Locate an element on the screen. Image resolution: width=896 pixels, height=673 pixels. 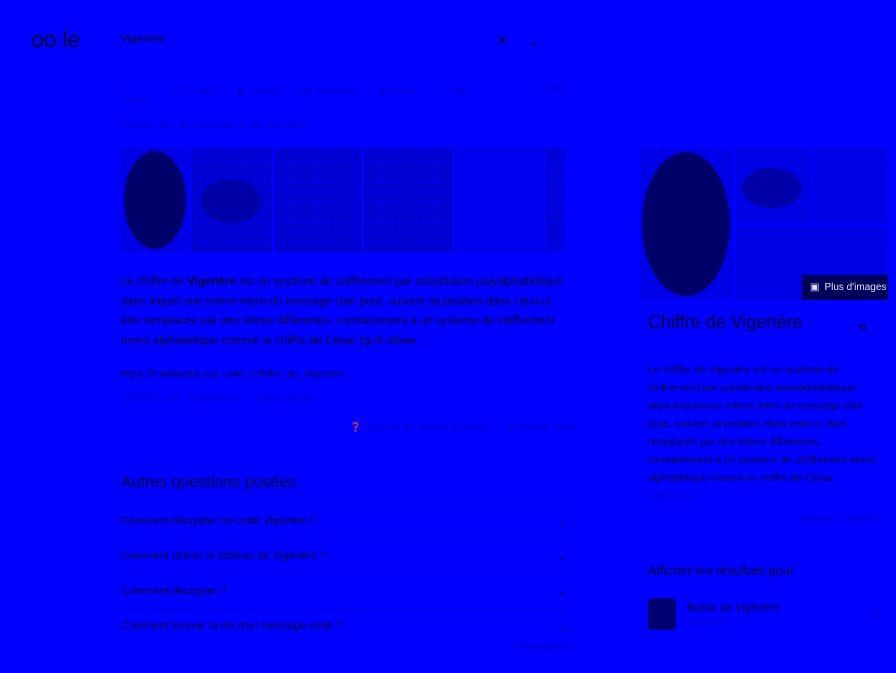
kp-title: Chiffre de Vigenère is located at coordinates (725, 322).